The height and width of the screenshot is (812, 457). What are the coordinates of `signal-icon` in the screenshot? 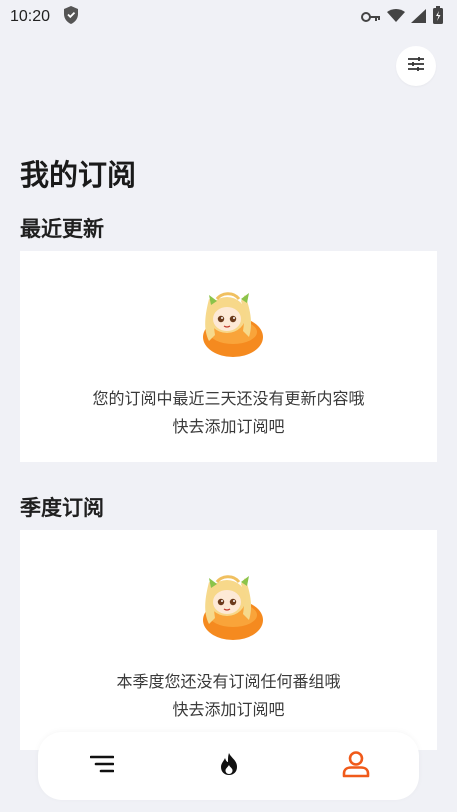 It's located at (419, 17).